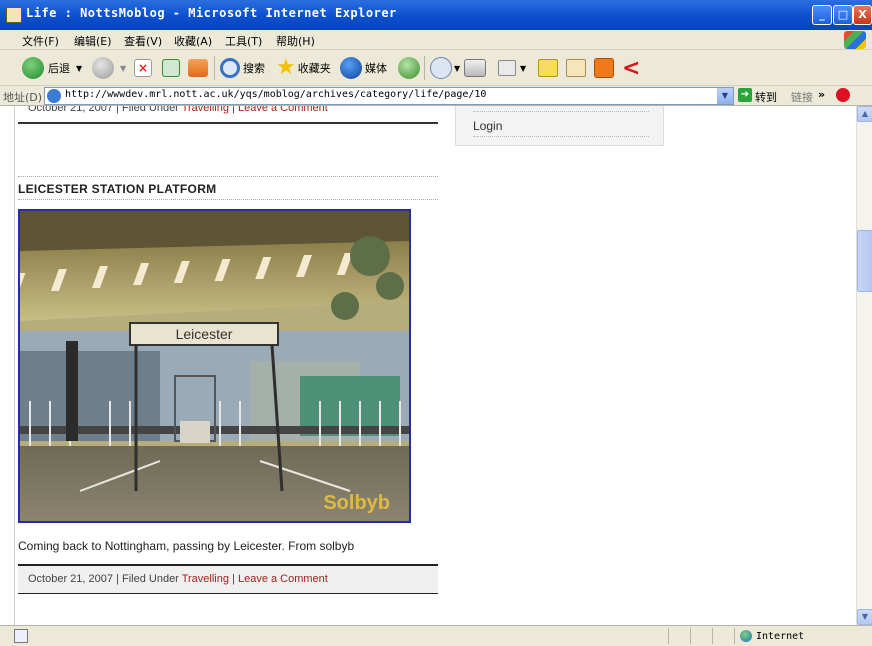 This screenshot has width=872, height=646. I want to click on toolbar: 后退 ▼ ▼ × 搜索 ★ 收藏夹 媒体 ▼ ▼ <, so click(436, 68).